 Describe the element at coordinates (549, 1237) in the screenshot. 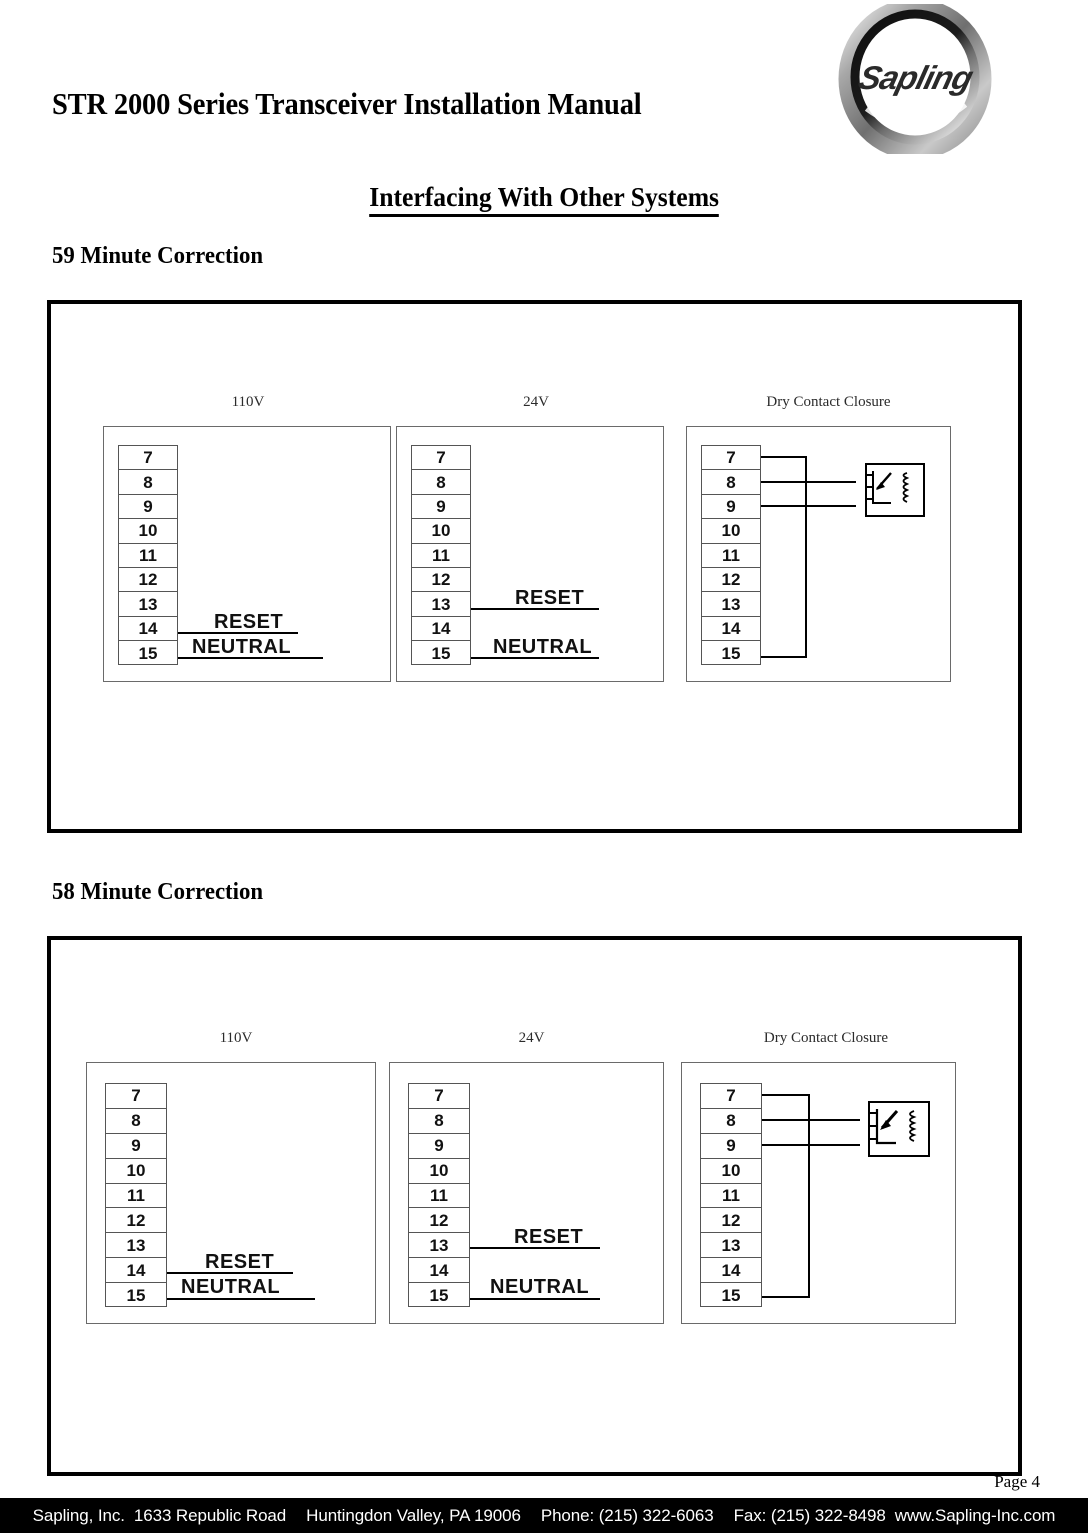

I see `wire-label-reset-24v-58: RESET` at that location.